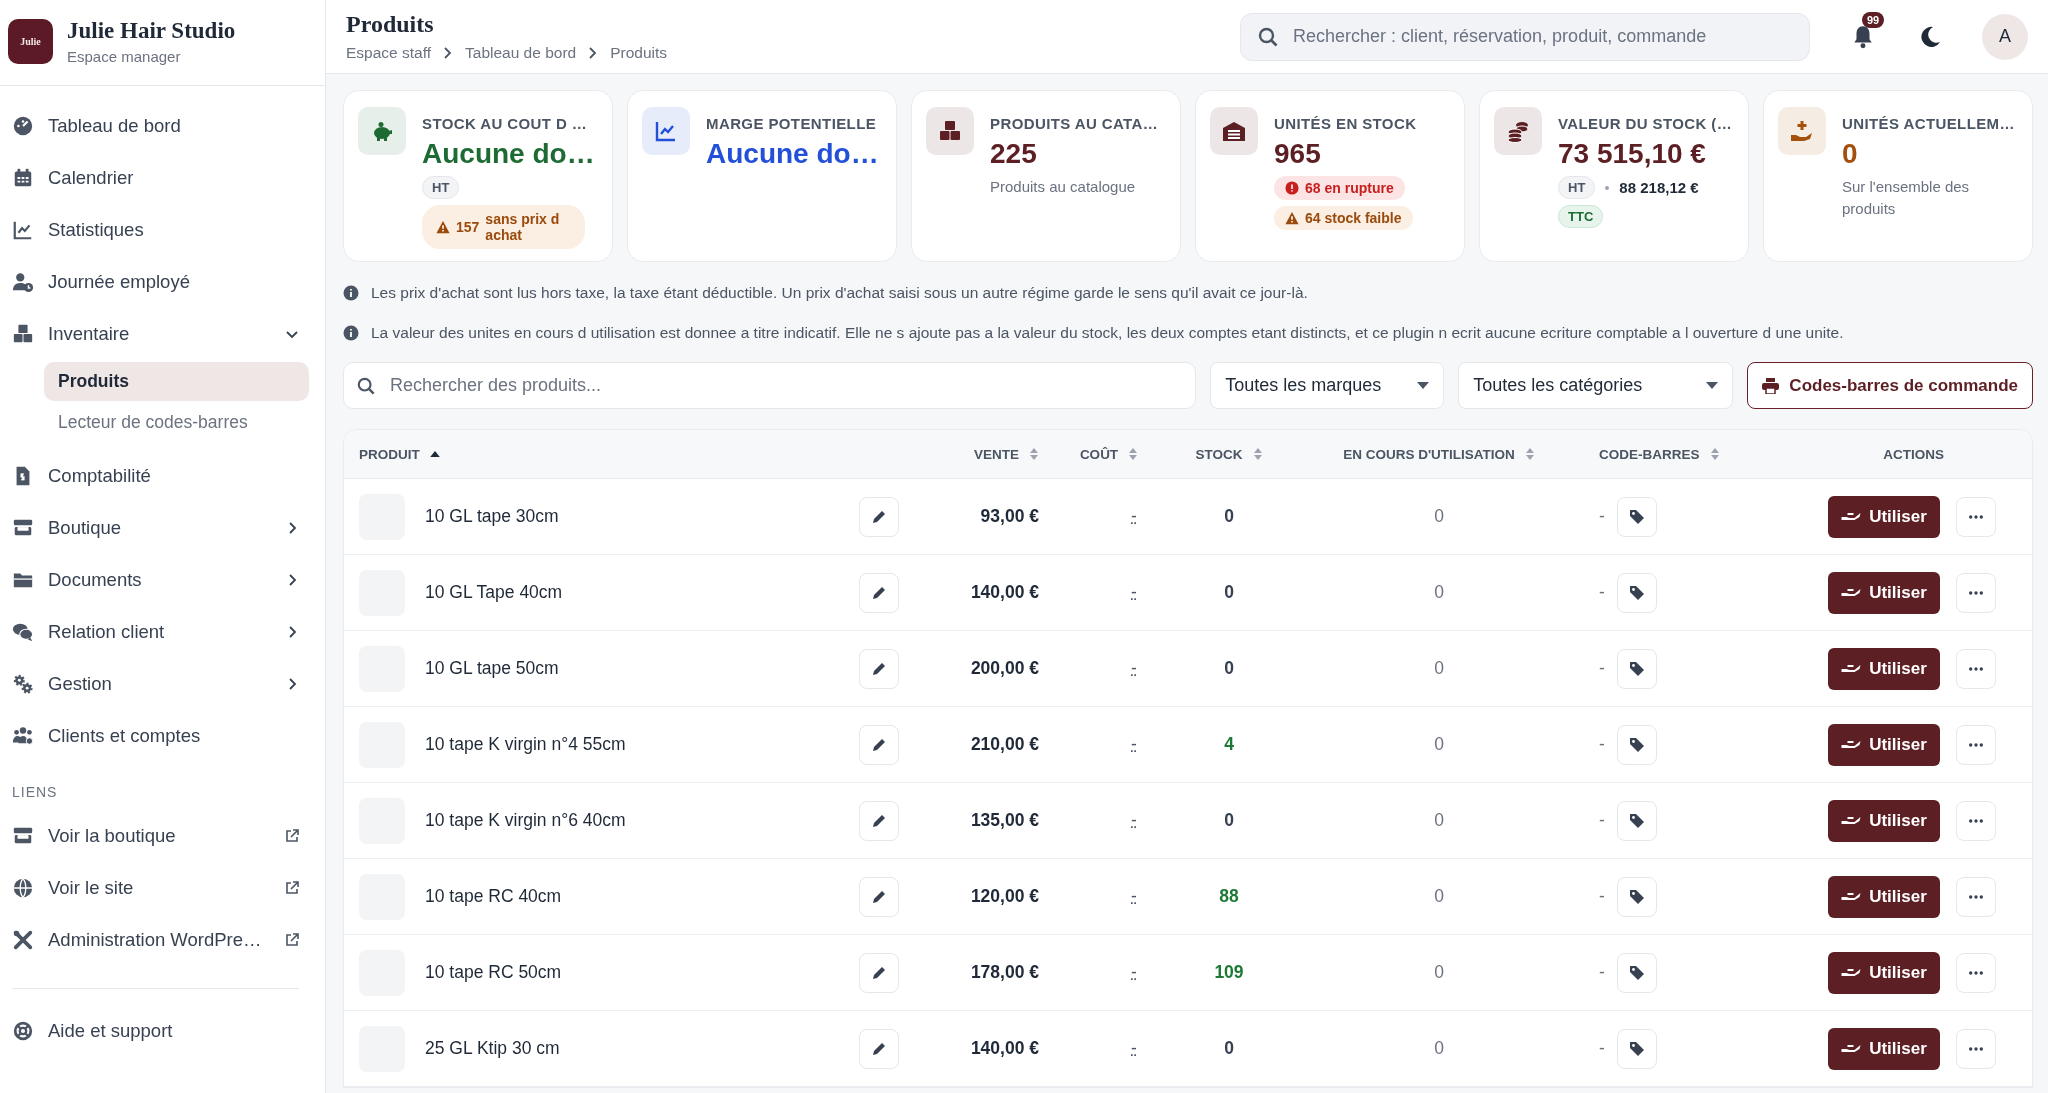 This screenshot has height=1093, width=2048. What do you see at coordinates (163, 476) in the screenshot?
I see `sidebar-item: Comptabilité` at bounding box center [163, 476].